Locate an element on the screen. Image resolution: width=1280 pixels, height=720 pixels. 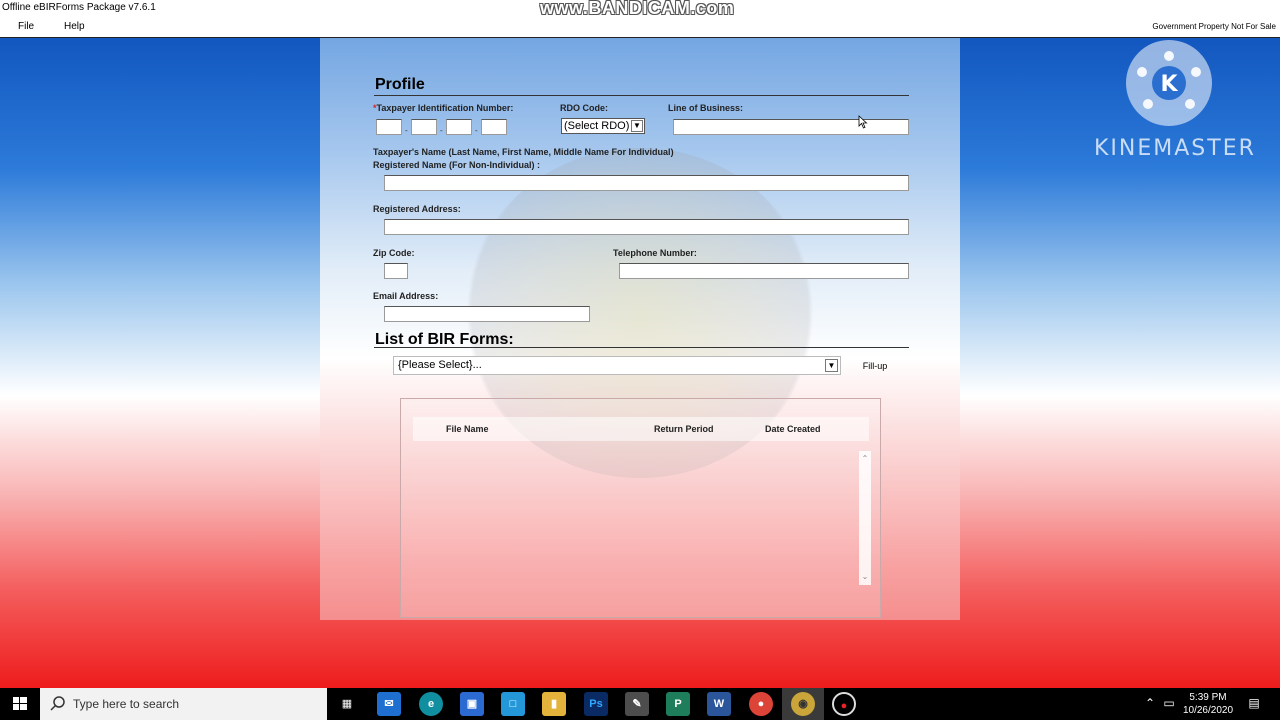
fill-up-button: Fill-up is located at coordinates (875, 366).